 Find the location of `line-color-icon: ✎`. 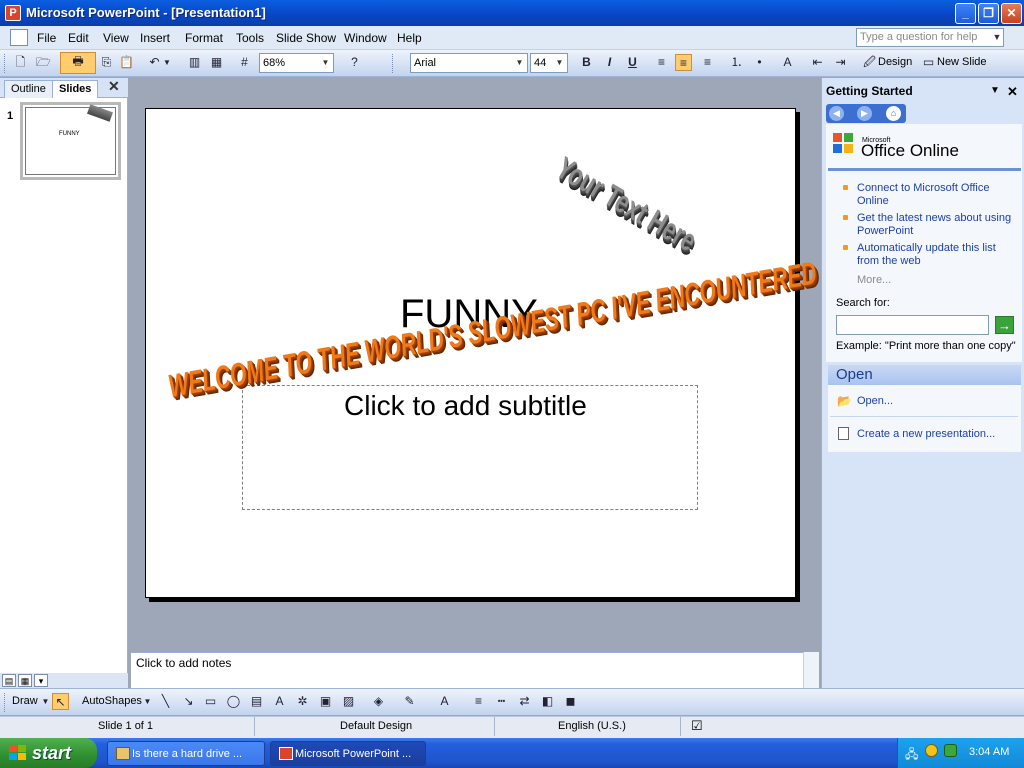

line-color-icon: ✎ is located at coordinates (409, 701).